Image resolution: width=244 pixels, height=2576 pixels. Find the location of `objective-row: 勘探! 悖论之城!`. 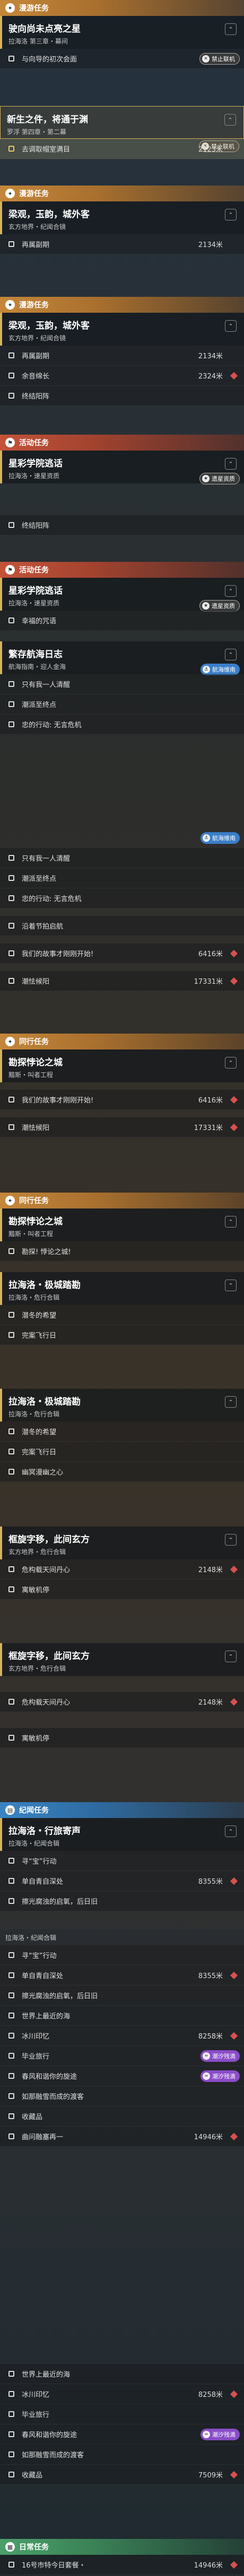

objective-row: 勘探! 悖论之城! is located at coordinates (122, 1251).